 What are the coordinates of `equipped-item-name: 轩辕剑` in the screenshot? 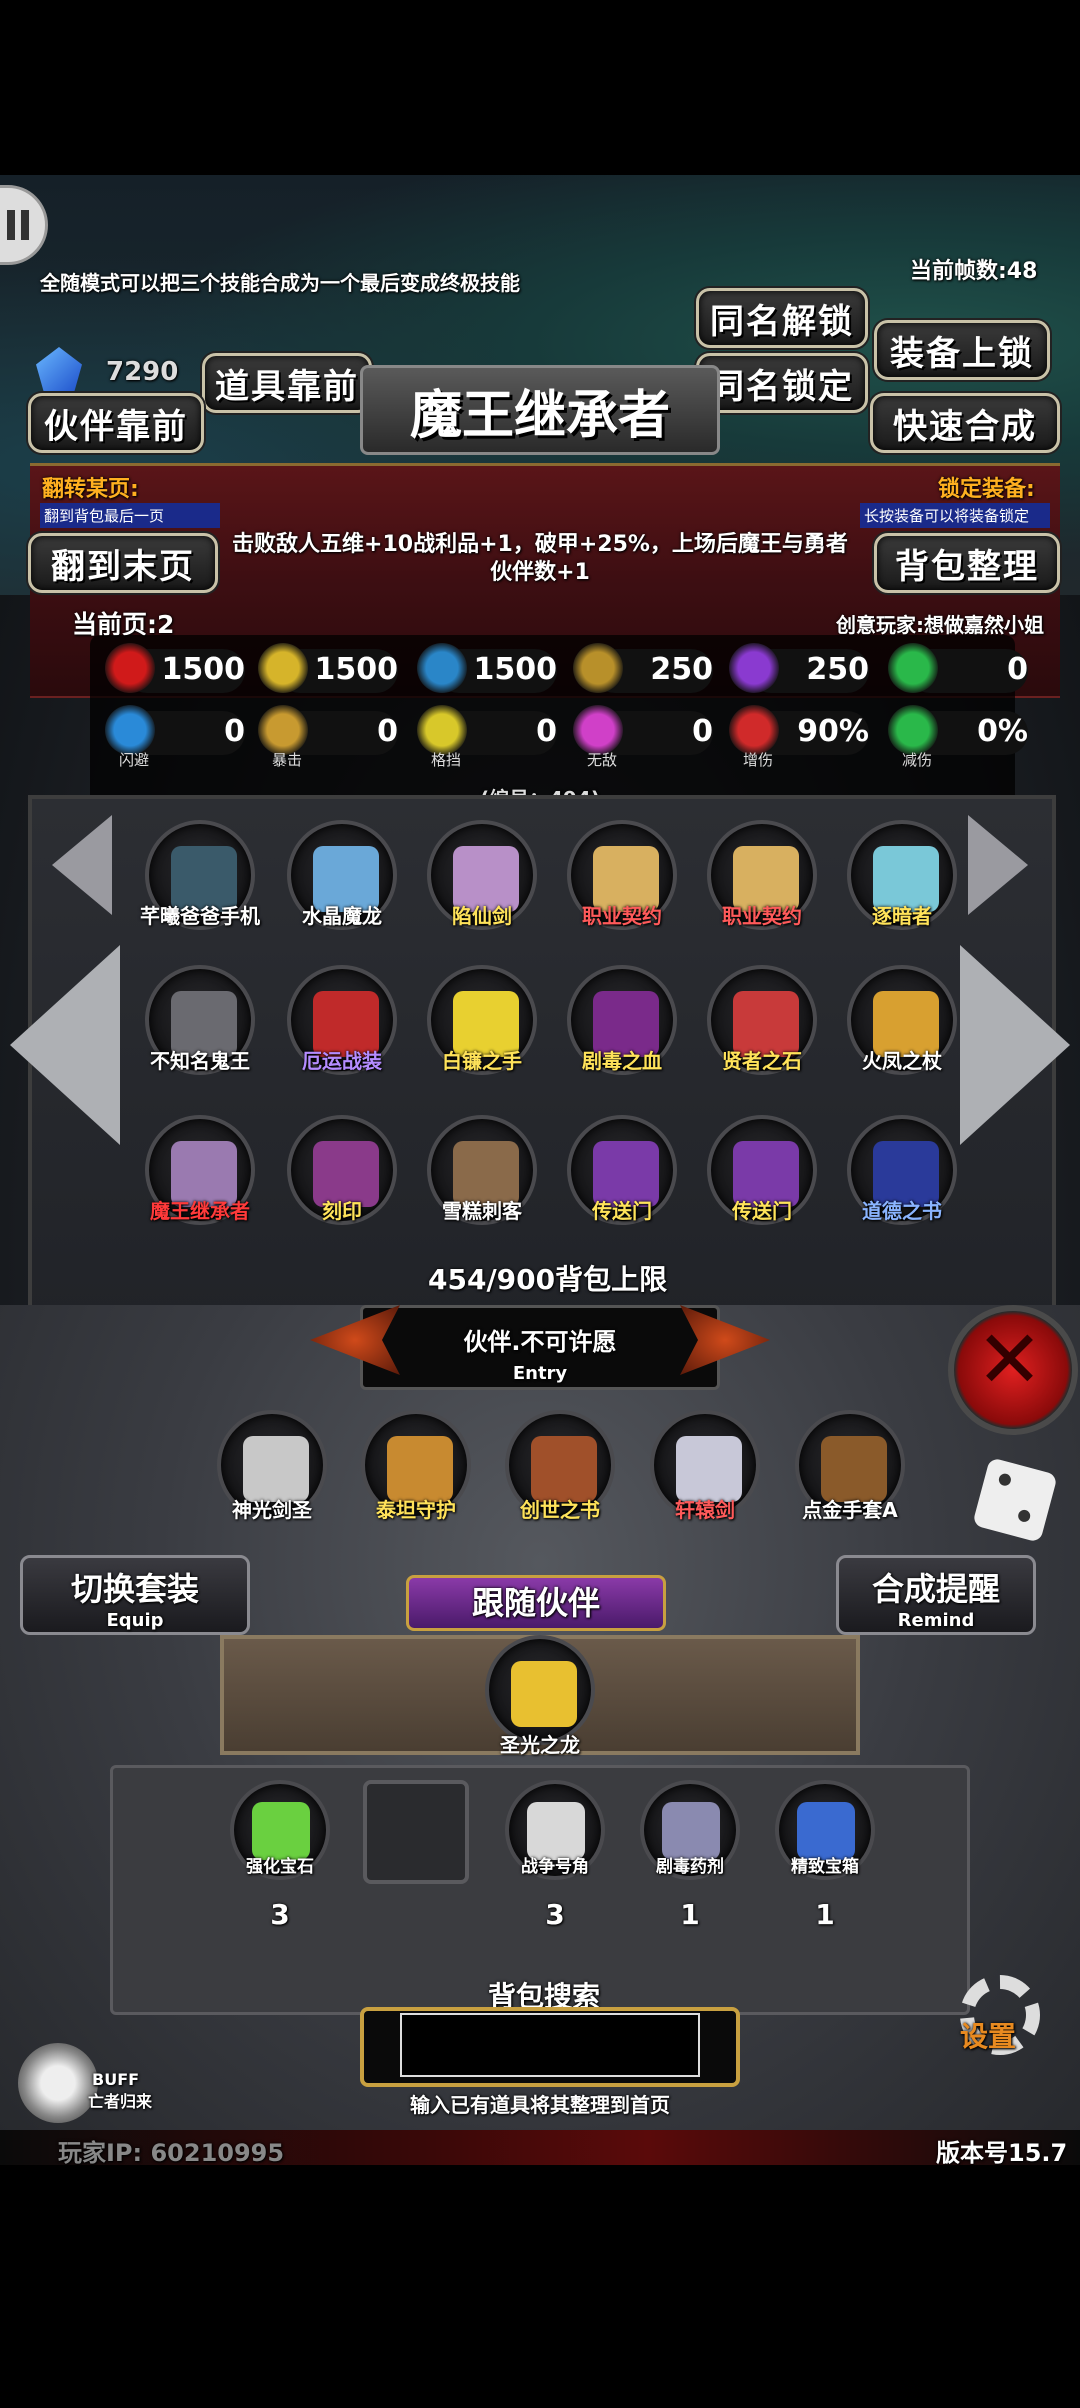 It's located at (705, 1510).